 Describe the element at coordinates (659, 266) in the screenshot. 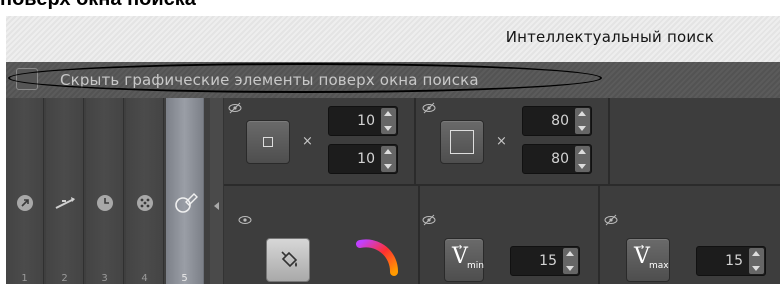

I see `v-max-sub: max` at that location.